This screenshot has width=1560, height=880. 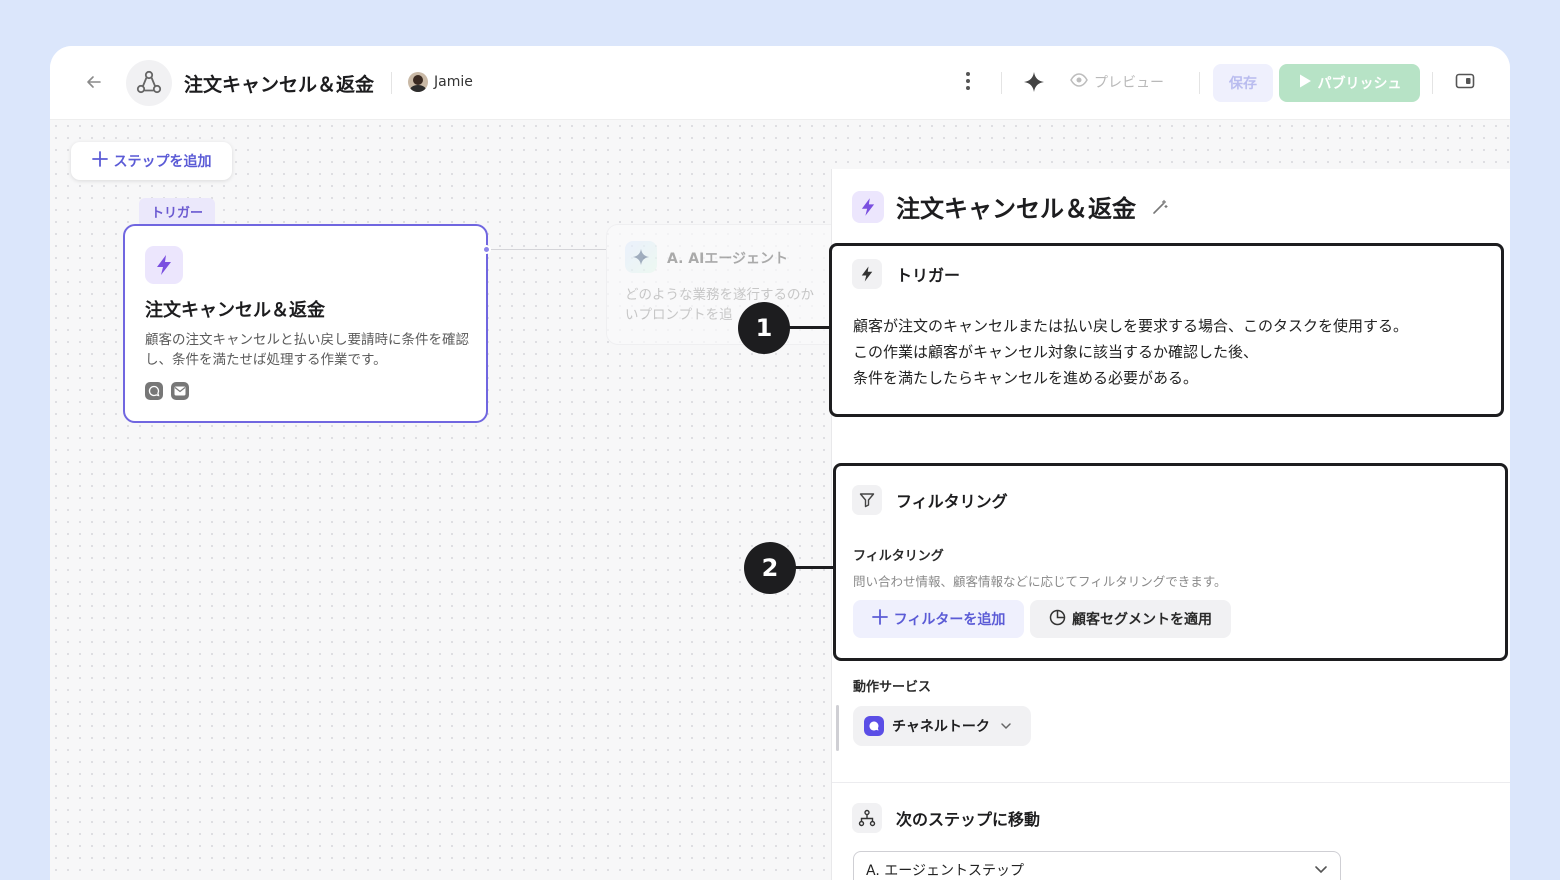 What do you see at coordinates (548, 249) in the screenshot?
I see `connector-line` at bounding box center [548, 249].